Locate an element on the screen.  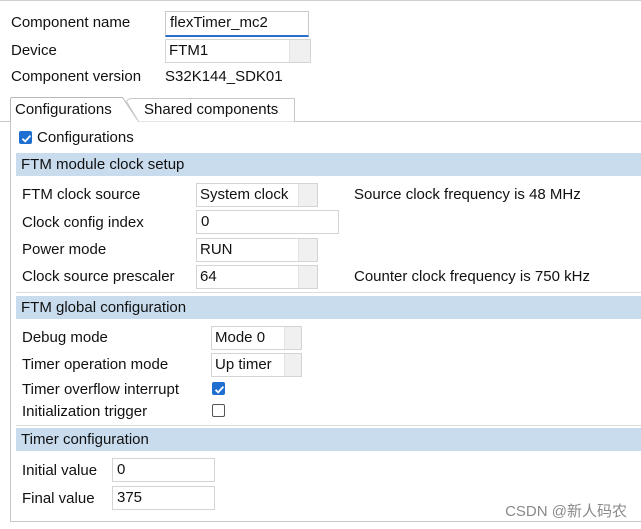
tab-panel-left-border is located at coordinates (10, 322).